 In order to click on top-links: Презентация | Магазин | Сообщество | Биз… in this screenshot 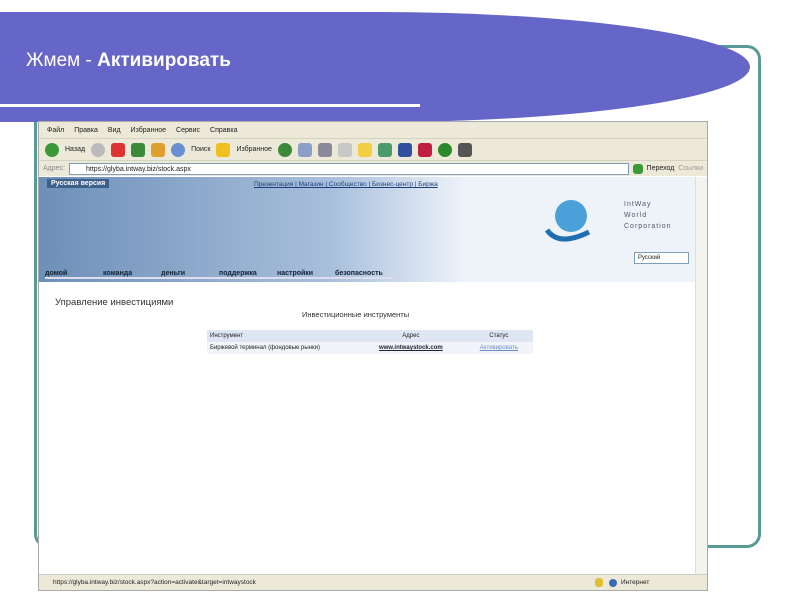, I will do `click(346, 184)`.